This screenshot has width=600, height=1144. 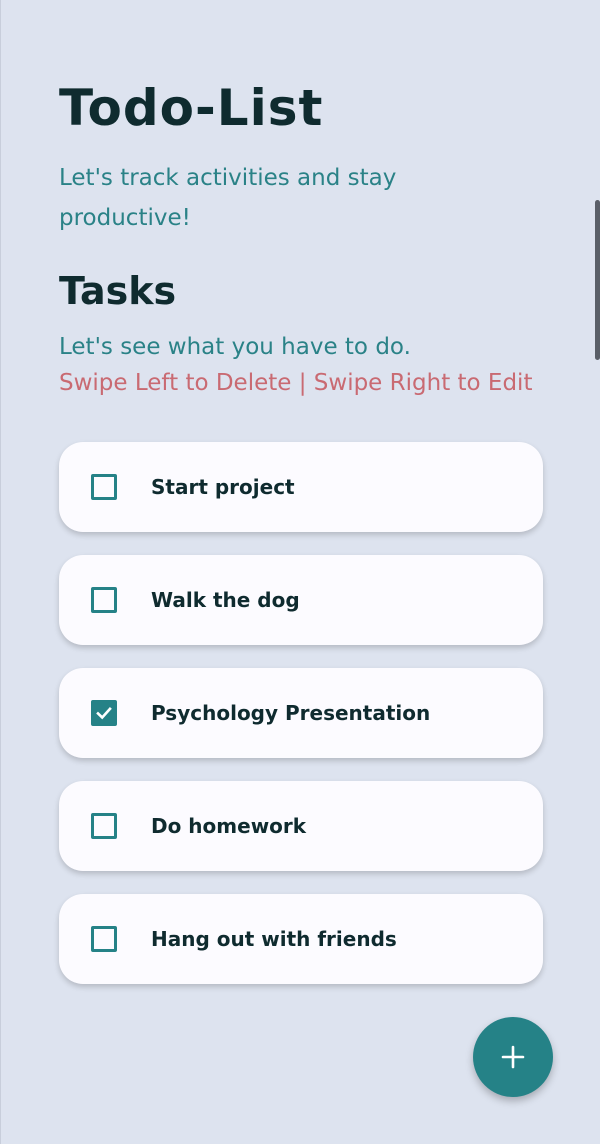 I want to click on task-item: Psychology Presentation, so click(x=301, y=713).